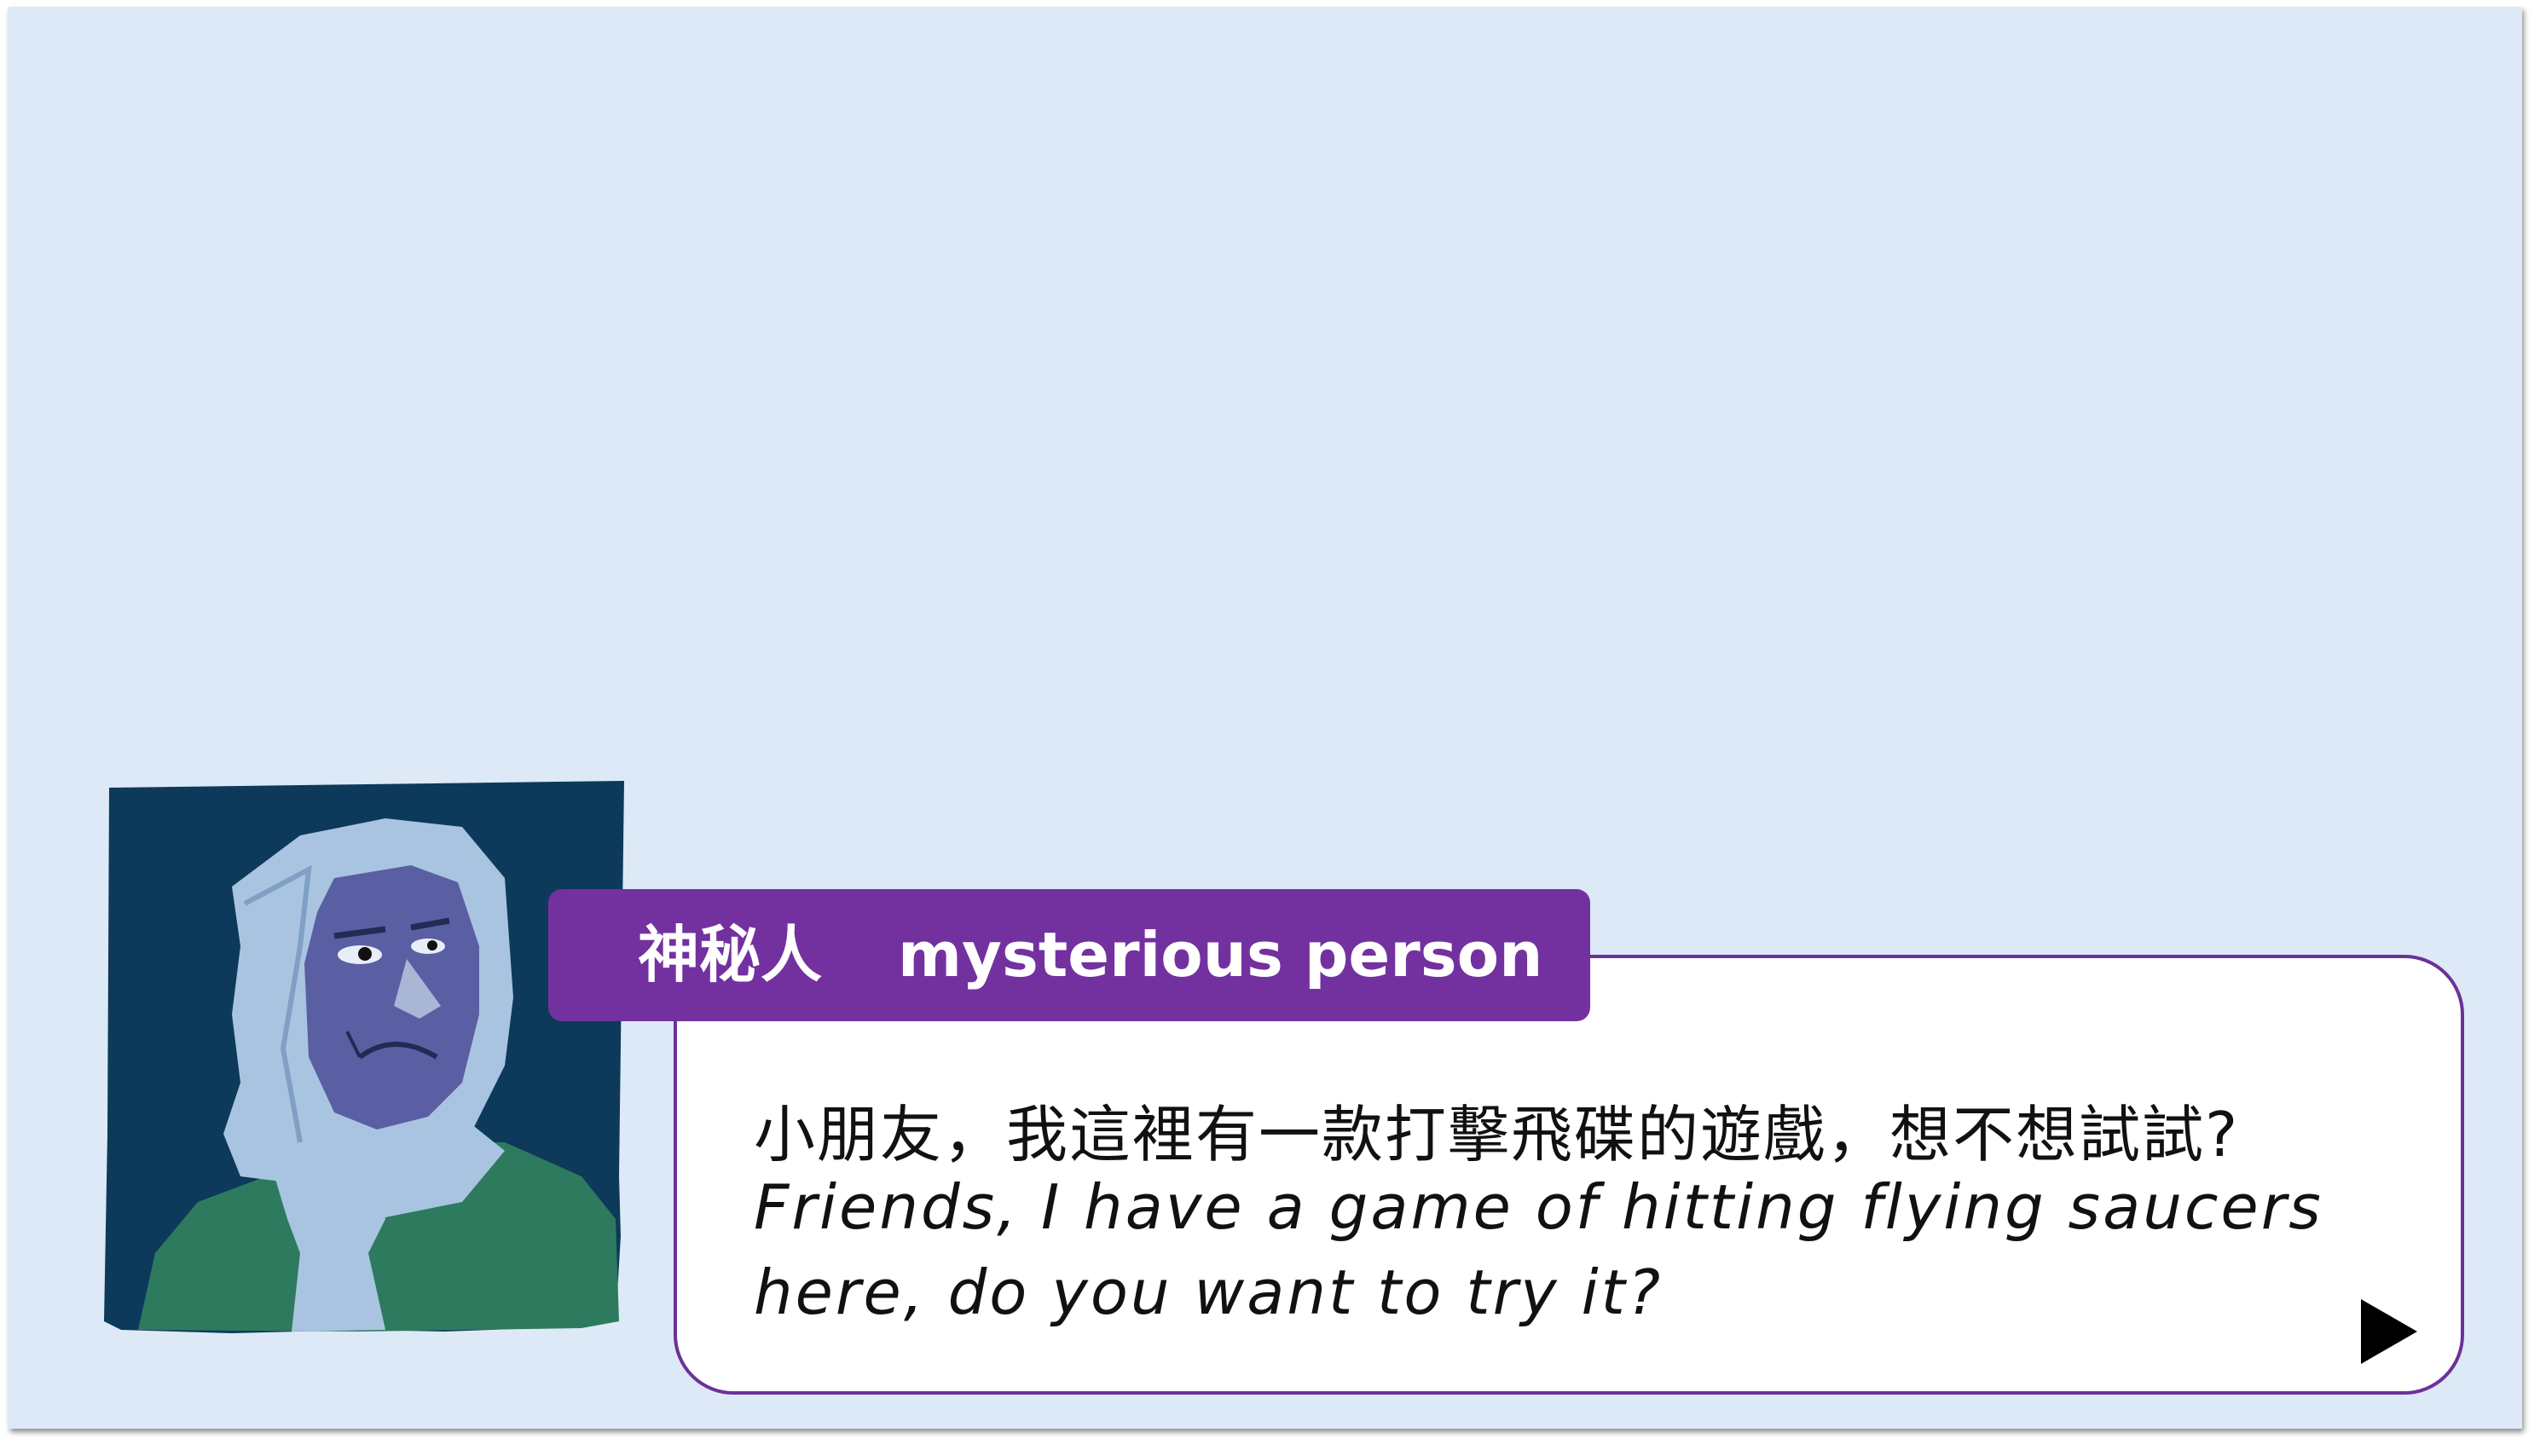  I want to click on dialogue-line-english-2: here, do you want to try it?, so click(1209, 1292).